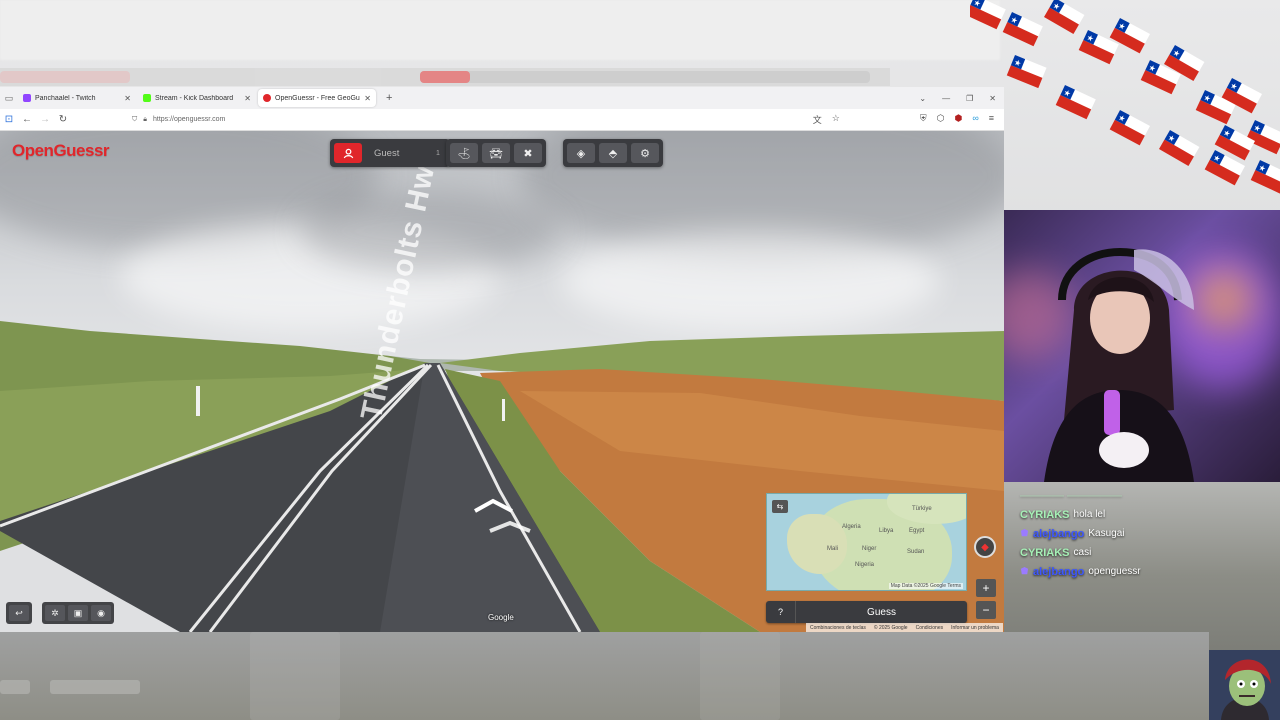 Image resolution: width=1280 pixels, height=720 pixels. I want to click on no-move-icon: ✖, so click(528, 153).